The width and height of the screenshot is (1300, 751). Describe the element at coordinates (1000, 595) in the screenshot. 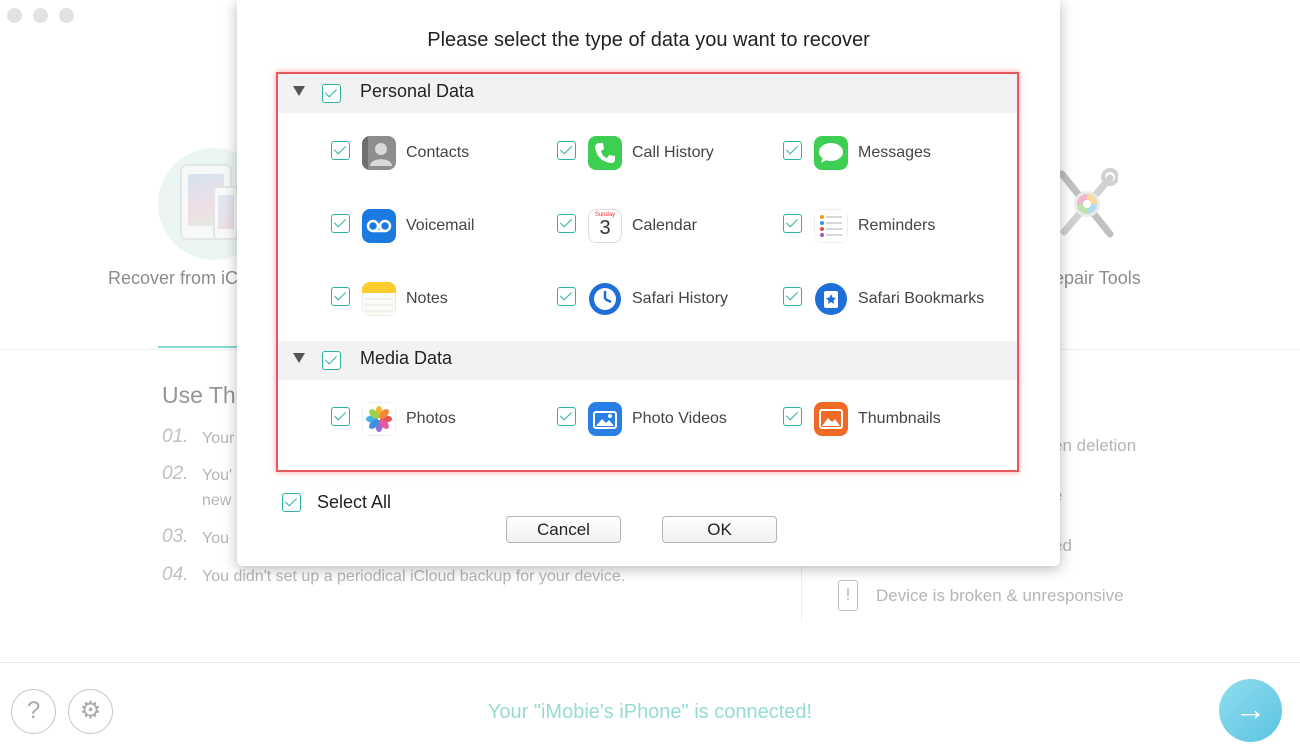

I see `reason-text: Device is broken & unresponsive` at that location.